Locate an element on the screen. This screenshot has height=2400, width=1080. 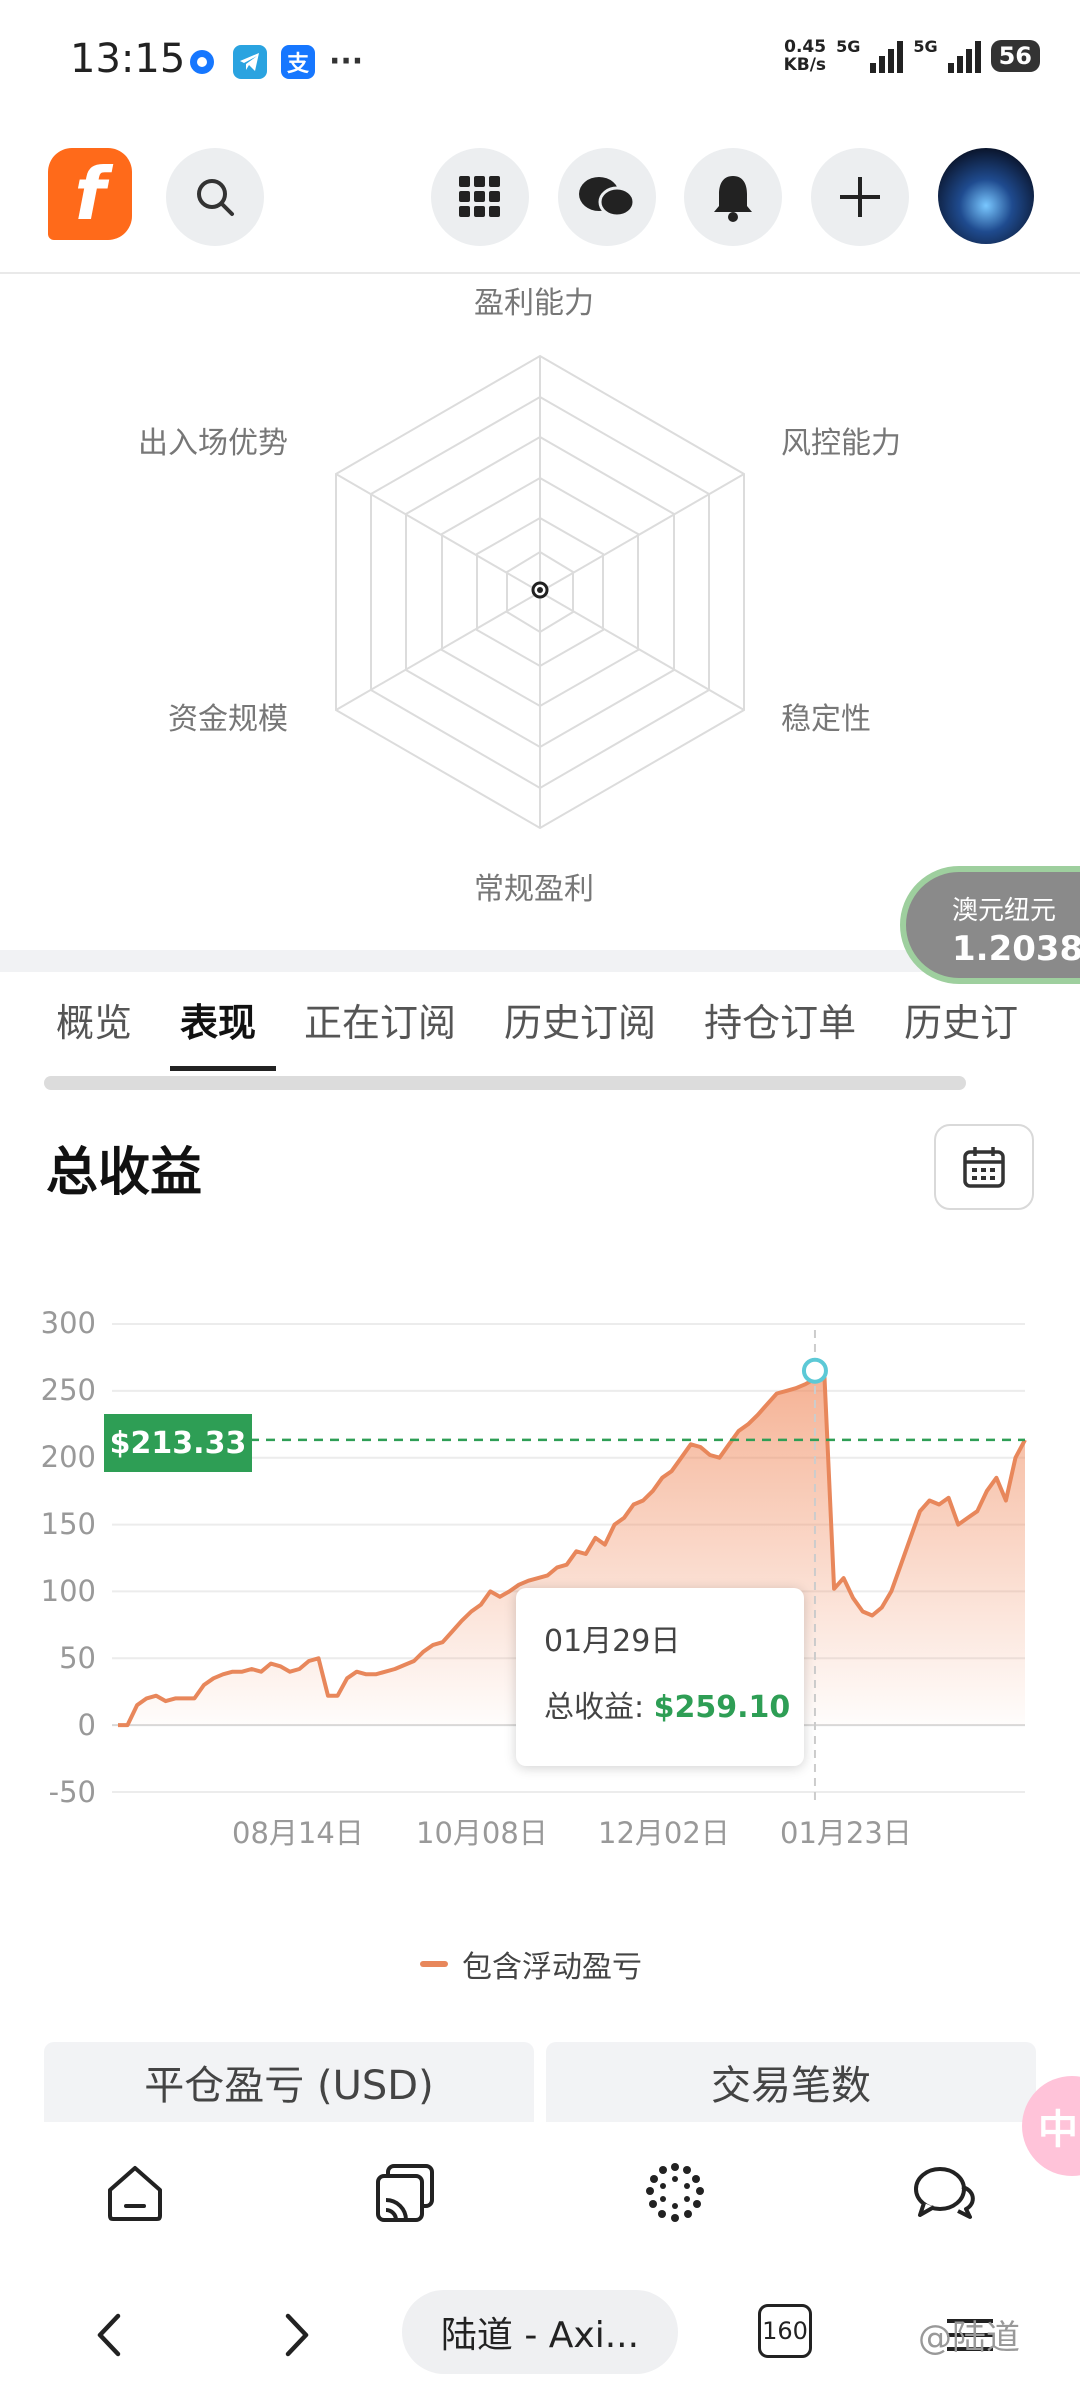
plus-icon is located at coordinates (860, 197).